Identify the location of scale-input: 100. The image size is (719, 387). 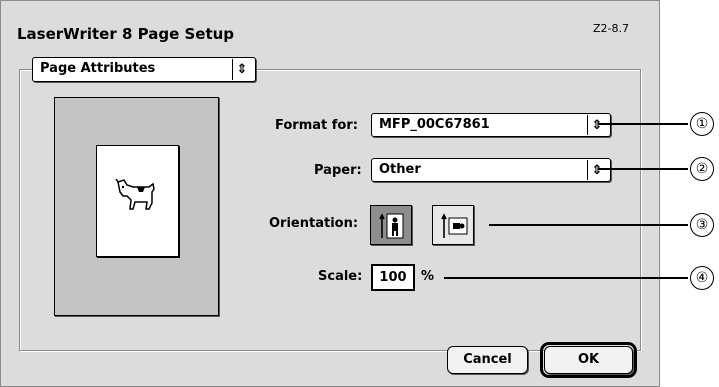
(393, 277).